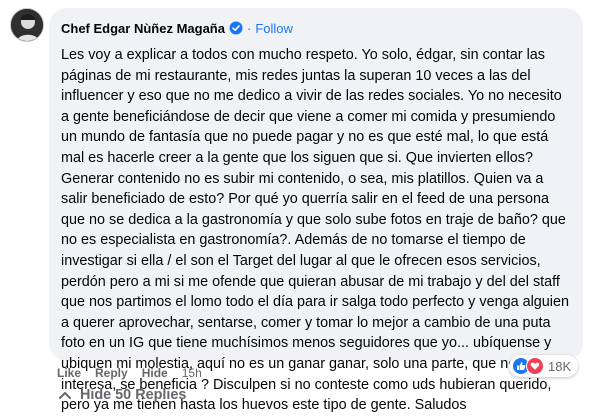 Image resolution: width=611 pixels, height=416 pixels. I want to click on comment-header: Chef Edgar Nùñez Magaña · Follow, so click(315, 28).